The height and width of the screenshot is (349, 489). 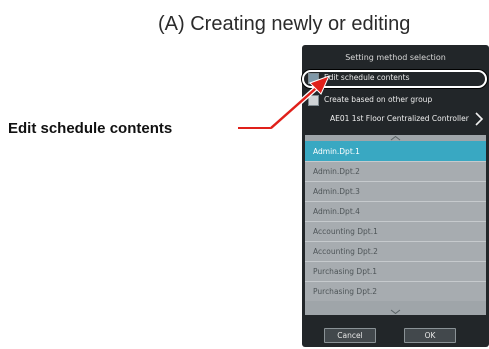 I want to click on group-list-item: Admin.Dpt.4, so click(x=395, y=211).